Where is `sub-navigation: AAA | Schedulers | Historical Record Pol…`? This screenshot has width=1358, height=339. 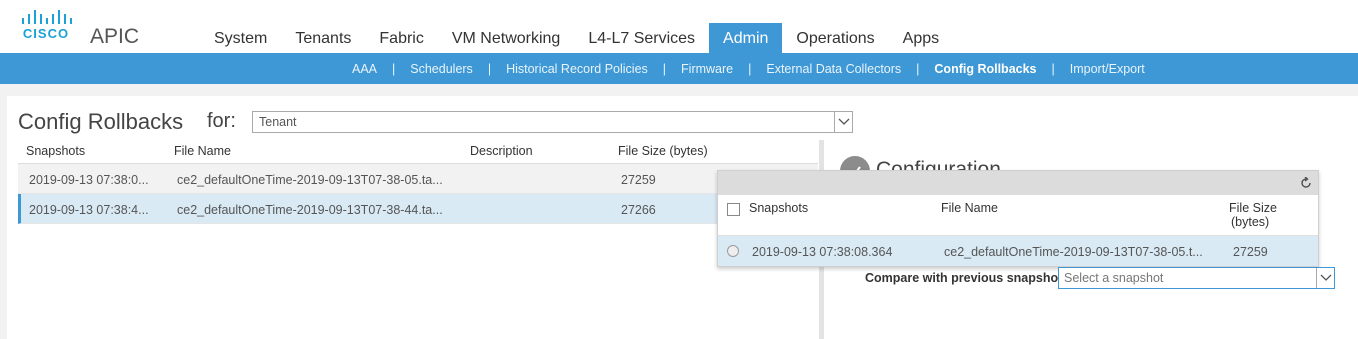 sub-navigation: AAA | Schedulers | Historical Record Pol… is located at coordinates (679, 68).